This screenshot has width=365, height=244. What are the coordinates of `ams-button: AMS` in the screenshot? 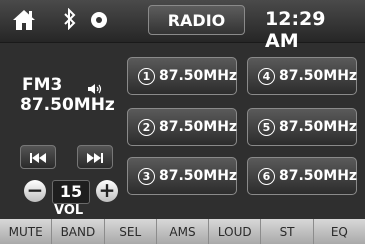 It's located at (183, 231).